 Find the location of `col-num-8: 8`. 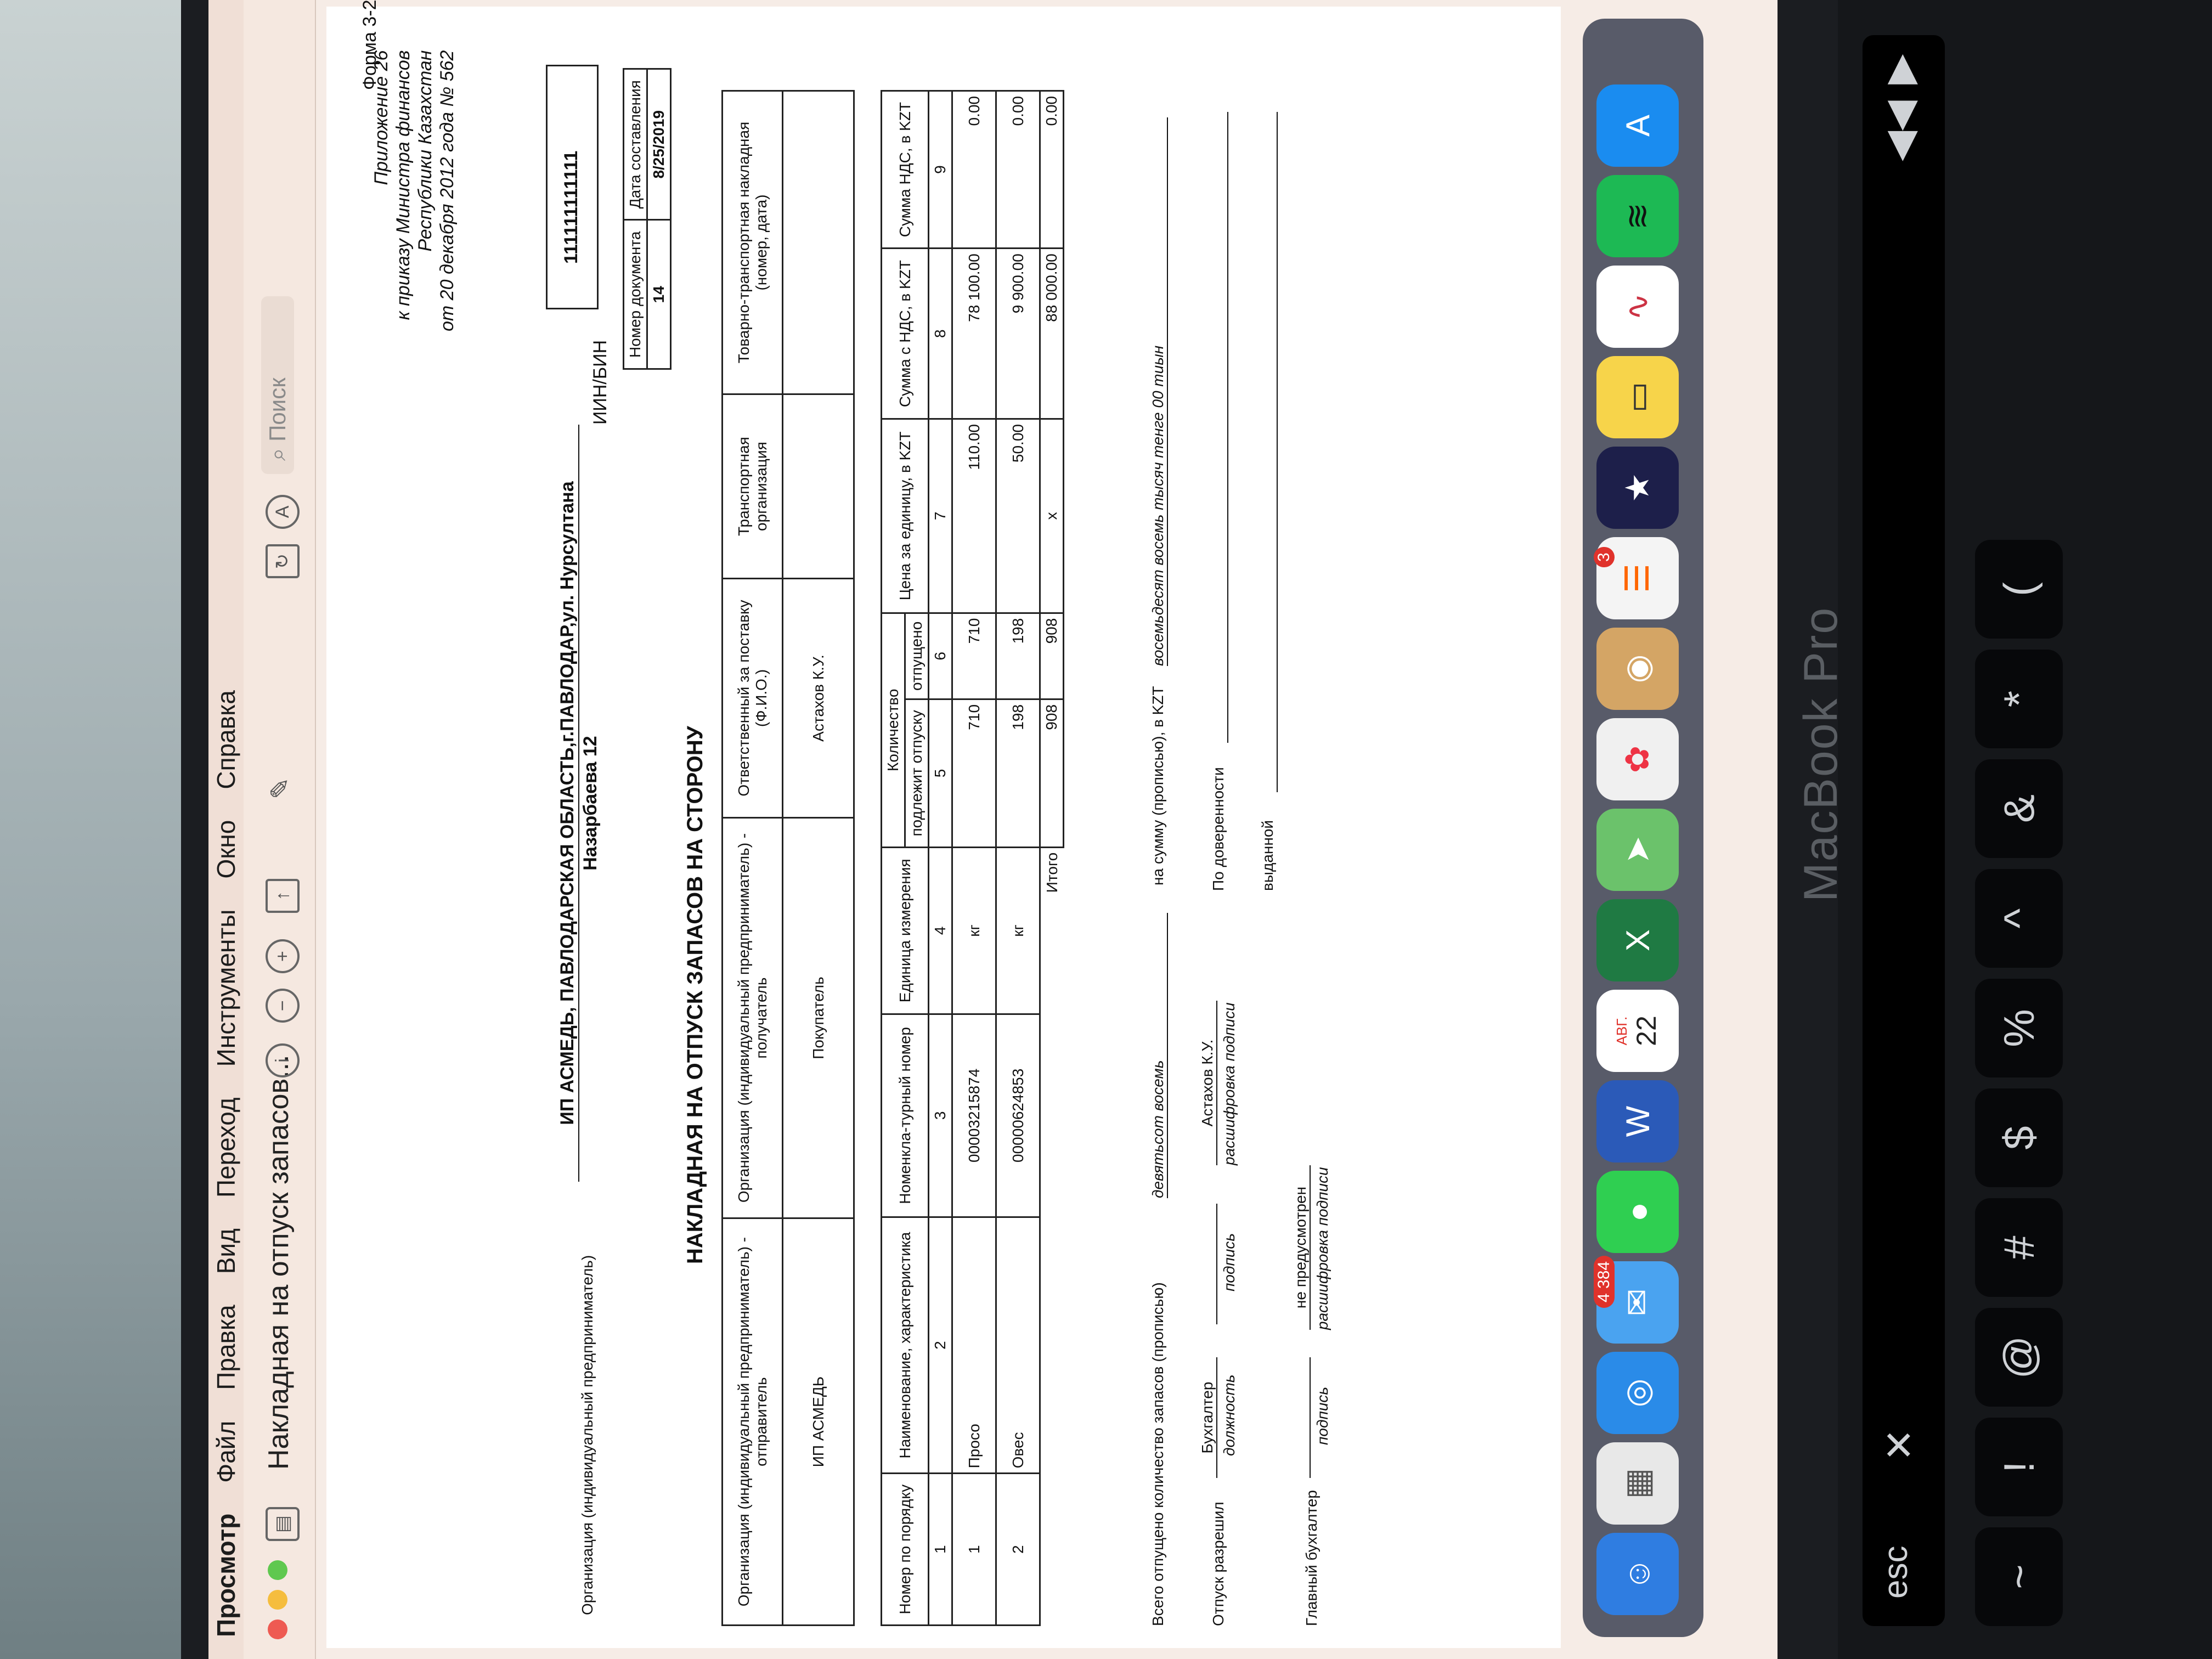

col-num-8: 8 is located at coordinates (940, 333).